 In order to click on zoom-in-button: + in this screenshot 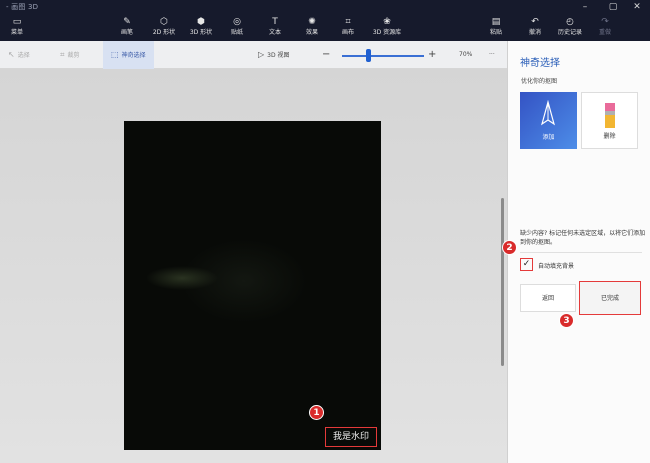, I will do `click(432, 55)`.